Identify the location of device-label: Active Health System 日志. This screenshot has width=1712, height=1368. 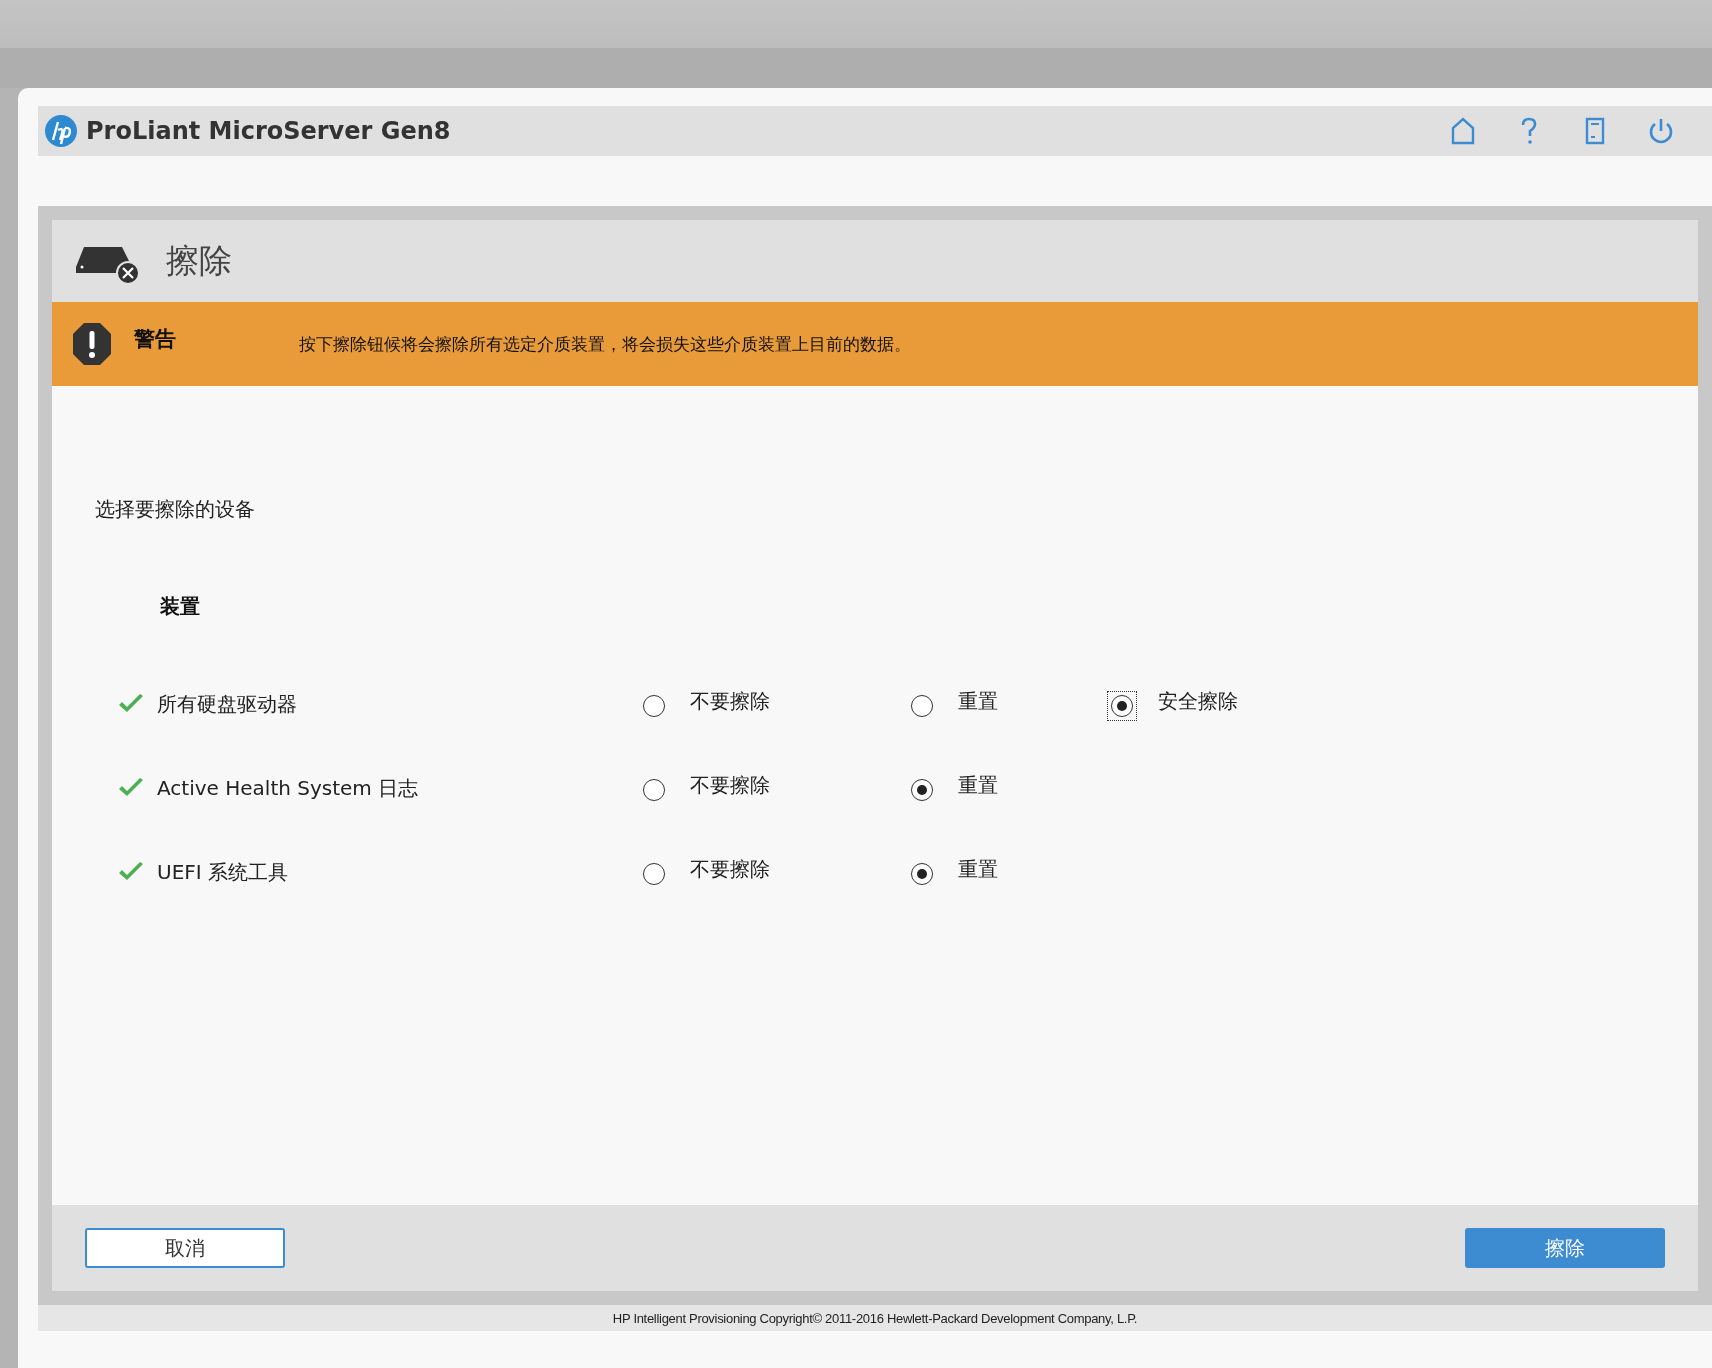
(288, 788).